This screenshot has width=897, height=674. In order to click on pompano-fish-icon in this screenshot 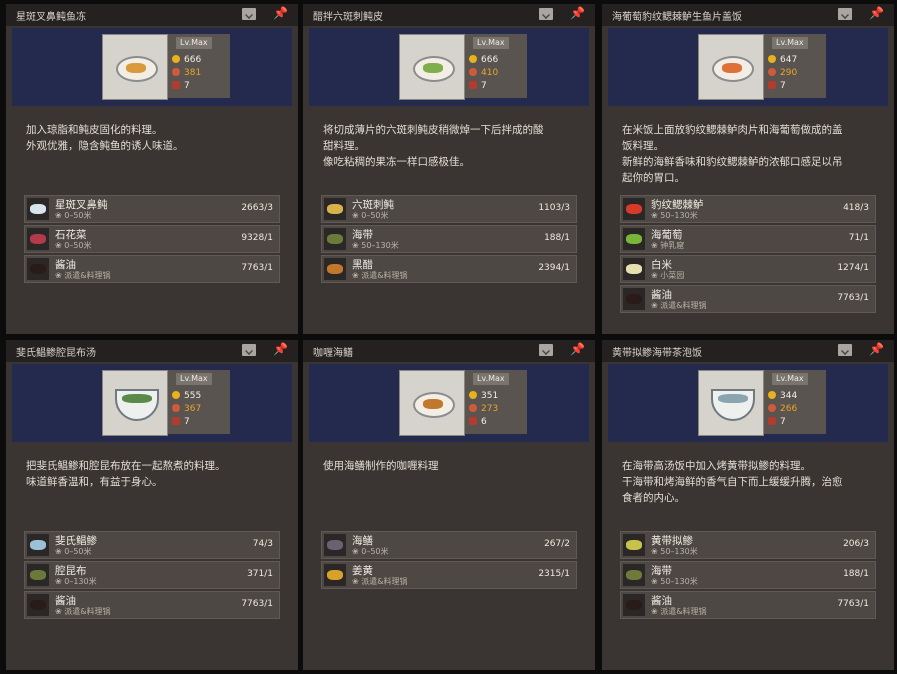, I will do `click(38, 545)`.